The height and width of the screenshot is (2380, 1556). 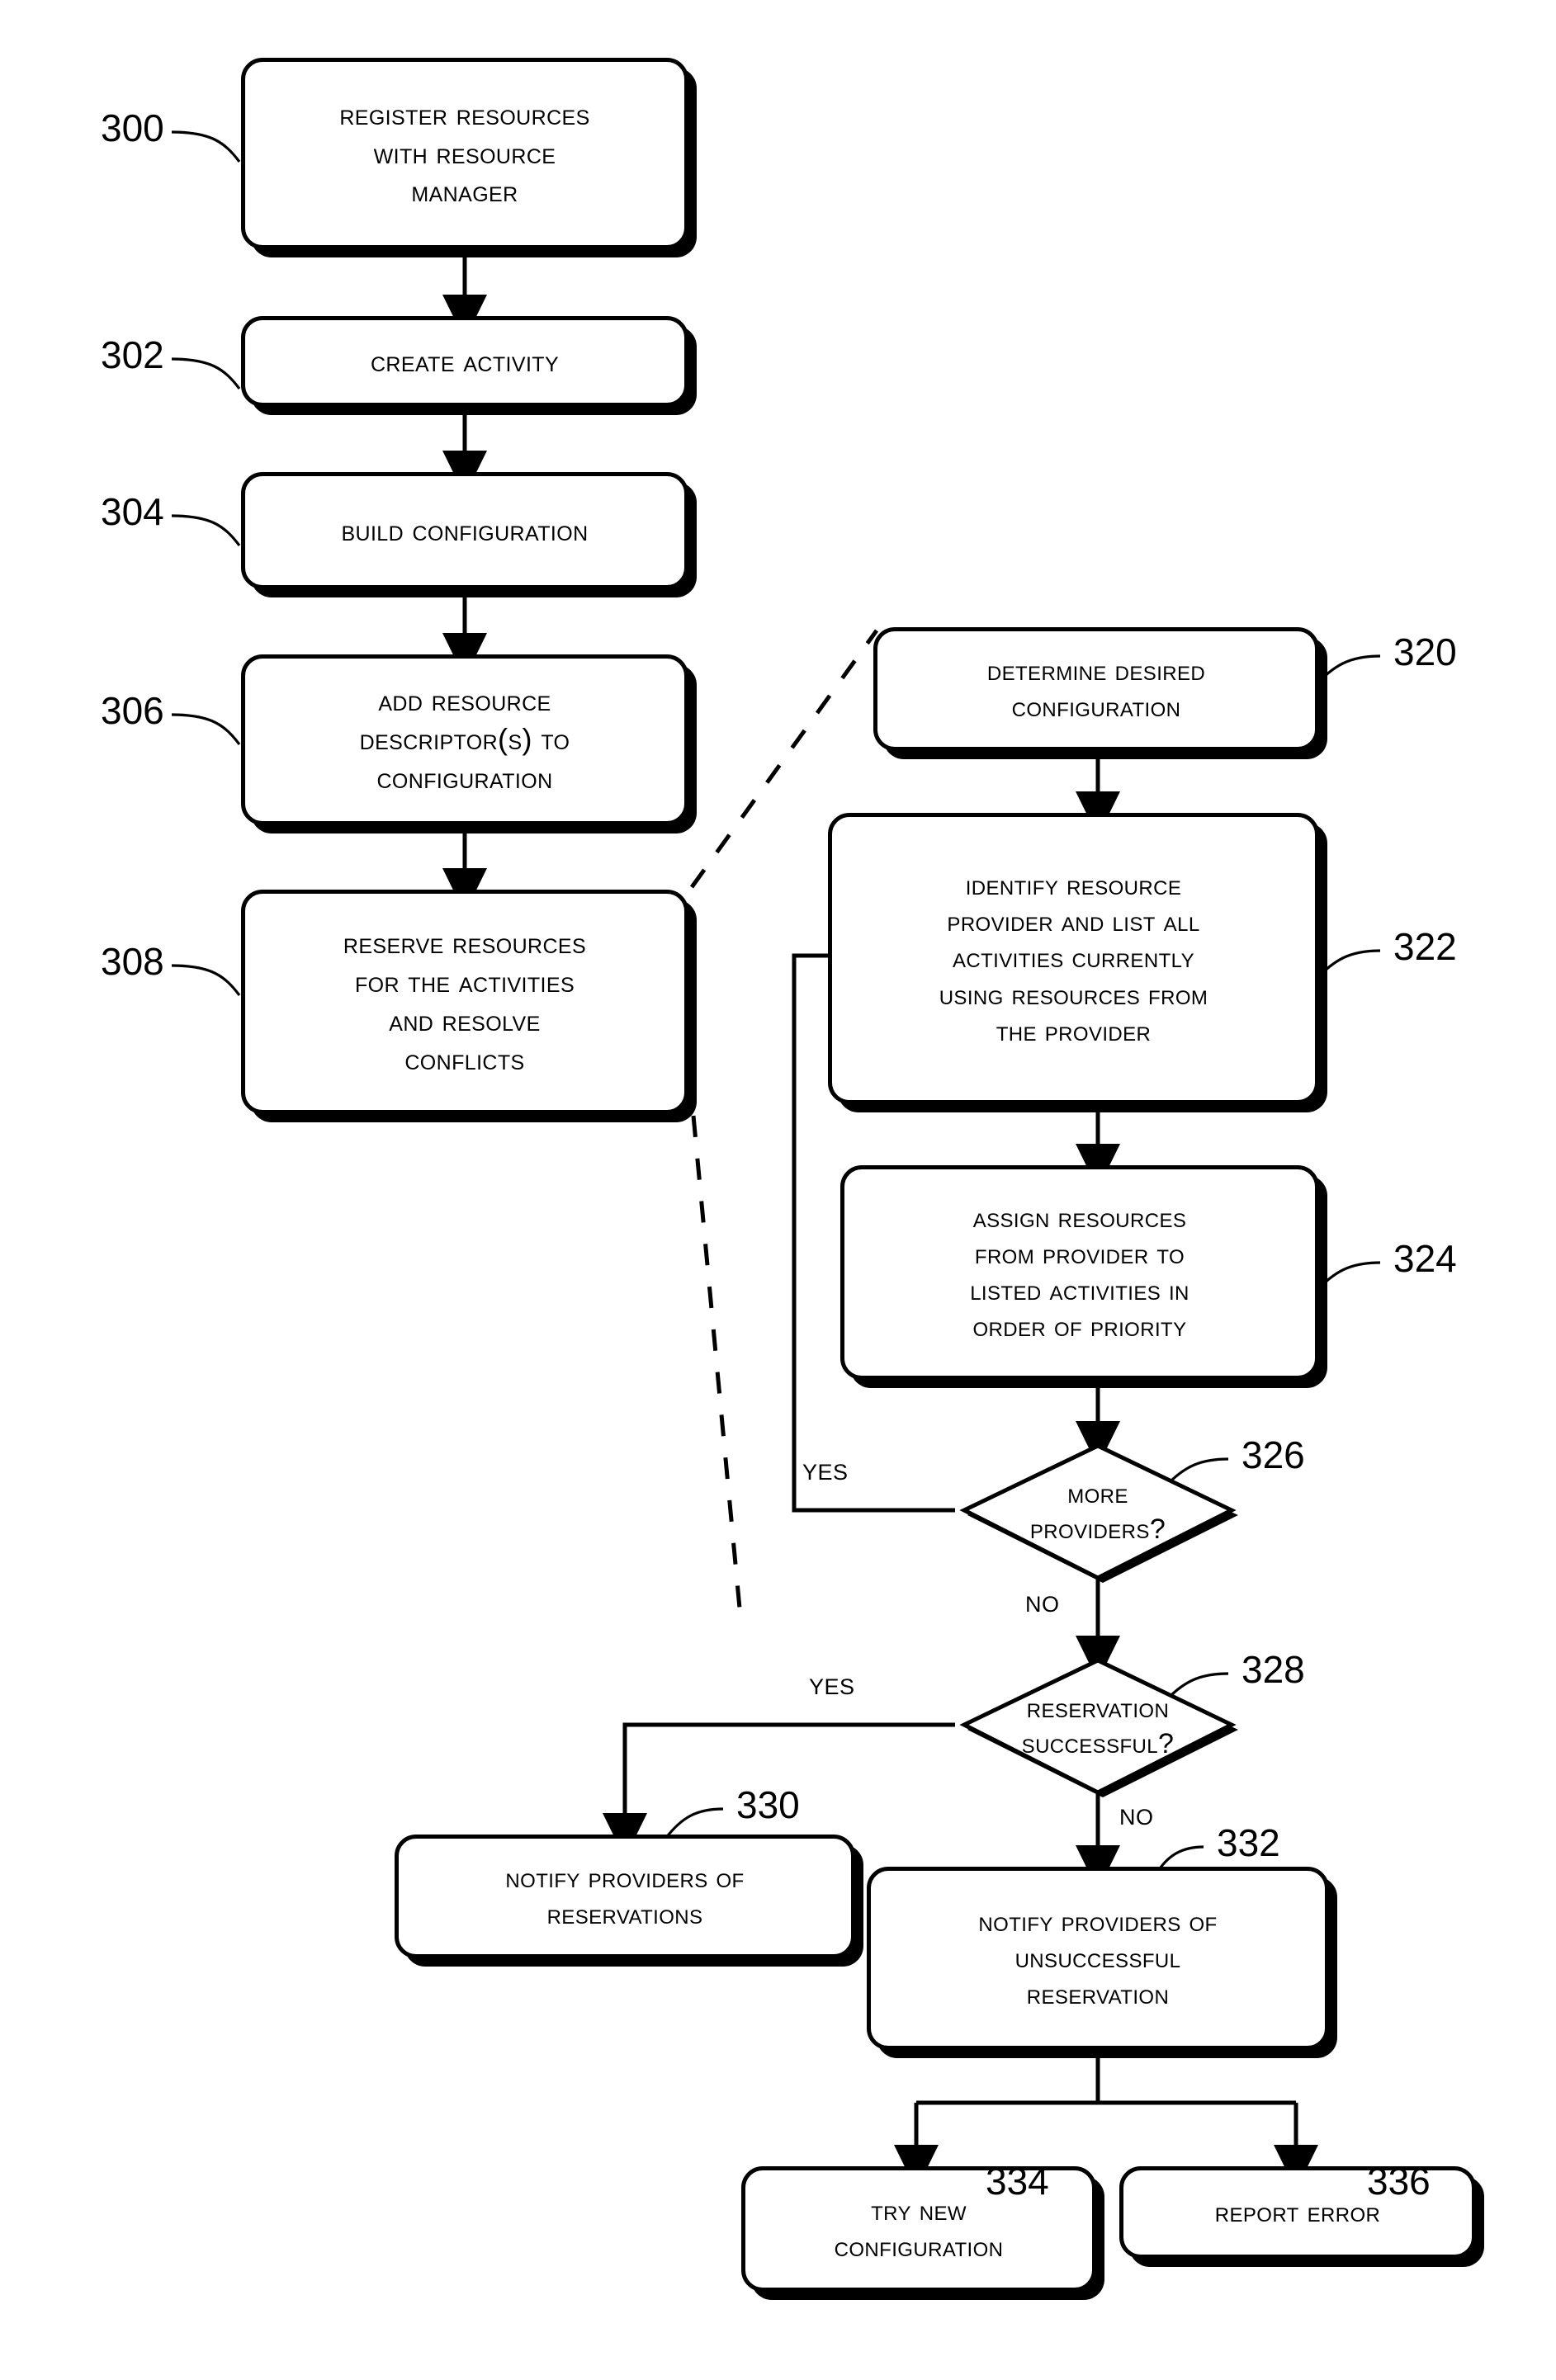 I want to click on process-box-build-configuration-label: Build Configuration, so click(x=465, y=529).